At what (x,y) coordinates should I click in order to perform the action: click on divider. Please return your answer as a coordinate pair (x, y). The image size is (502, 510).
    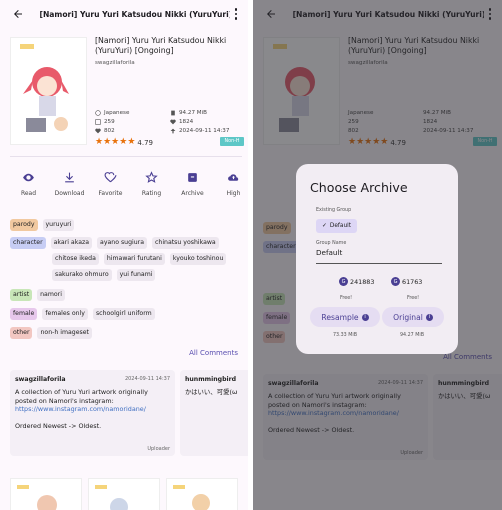
    Looking at the image, I should click on (126, 156).